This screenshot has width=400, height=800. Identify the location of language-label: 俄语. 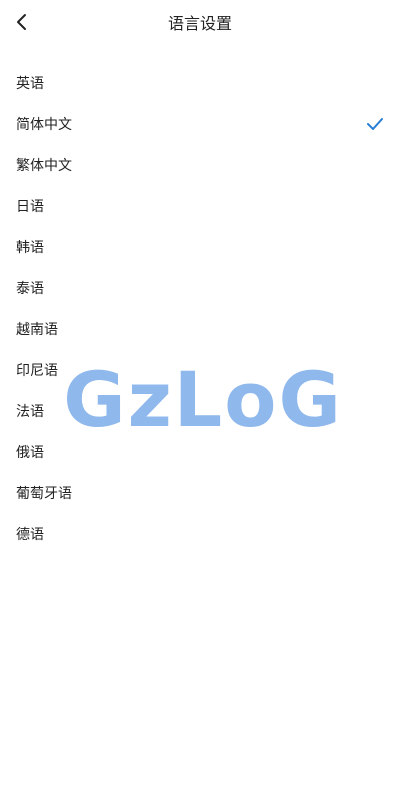
(30, 452).